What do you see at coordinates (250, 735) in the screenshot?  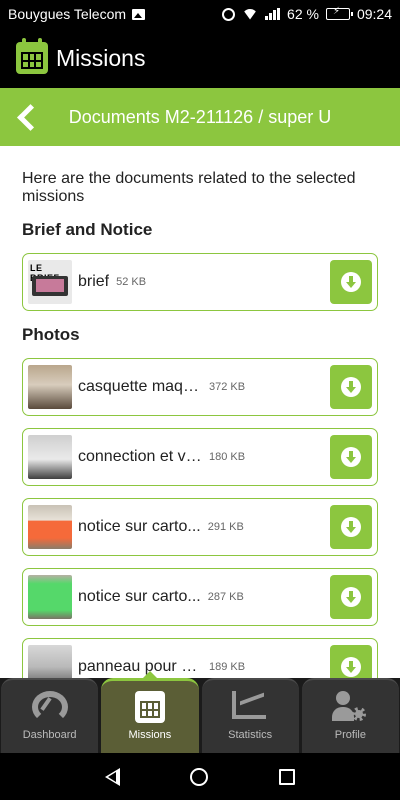 I see `nav-label: Statistics` at bounding box center [250, 735].